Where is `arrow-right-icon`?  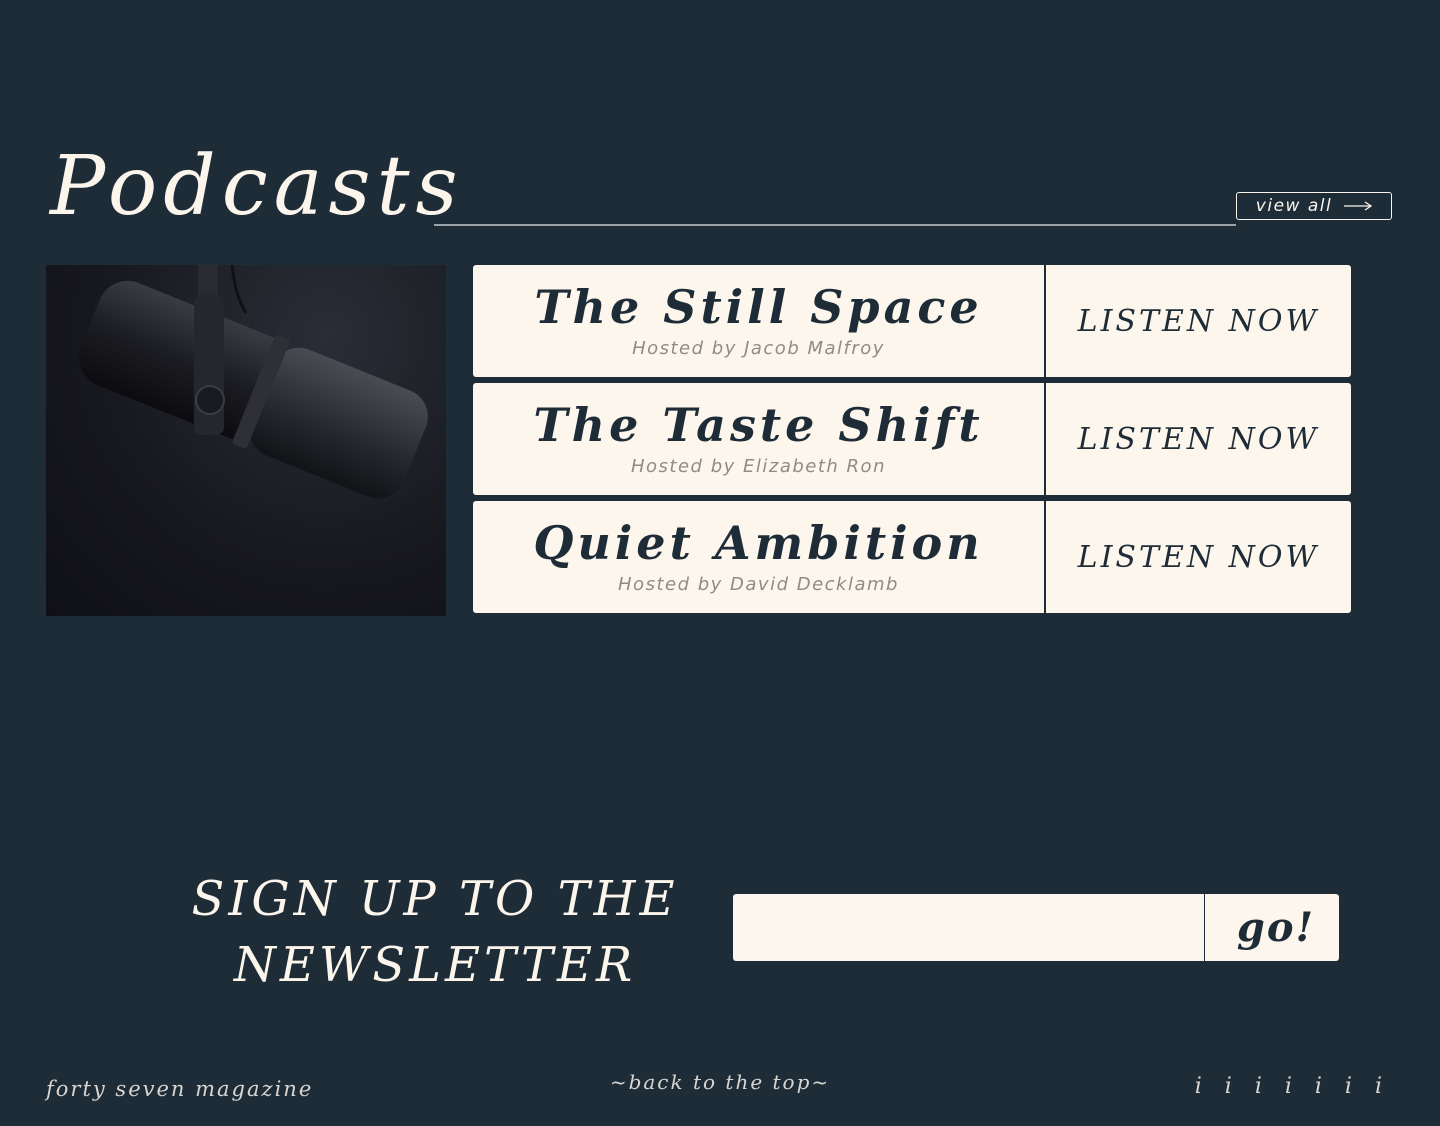
arrow-right-icon is located at coordinates (1358, 206).